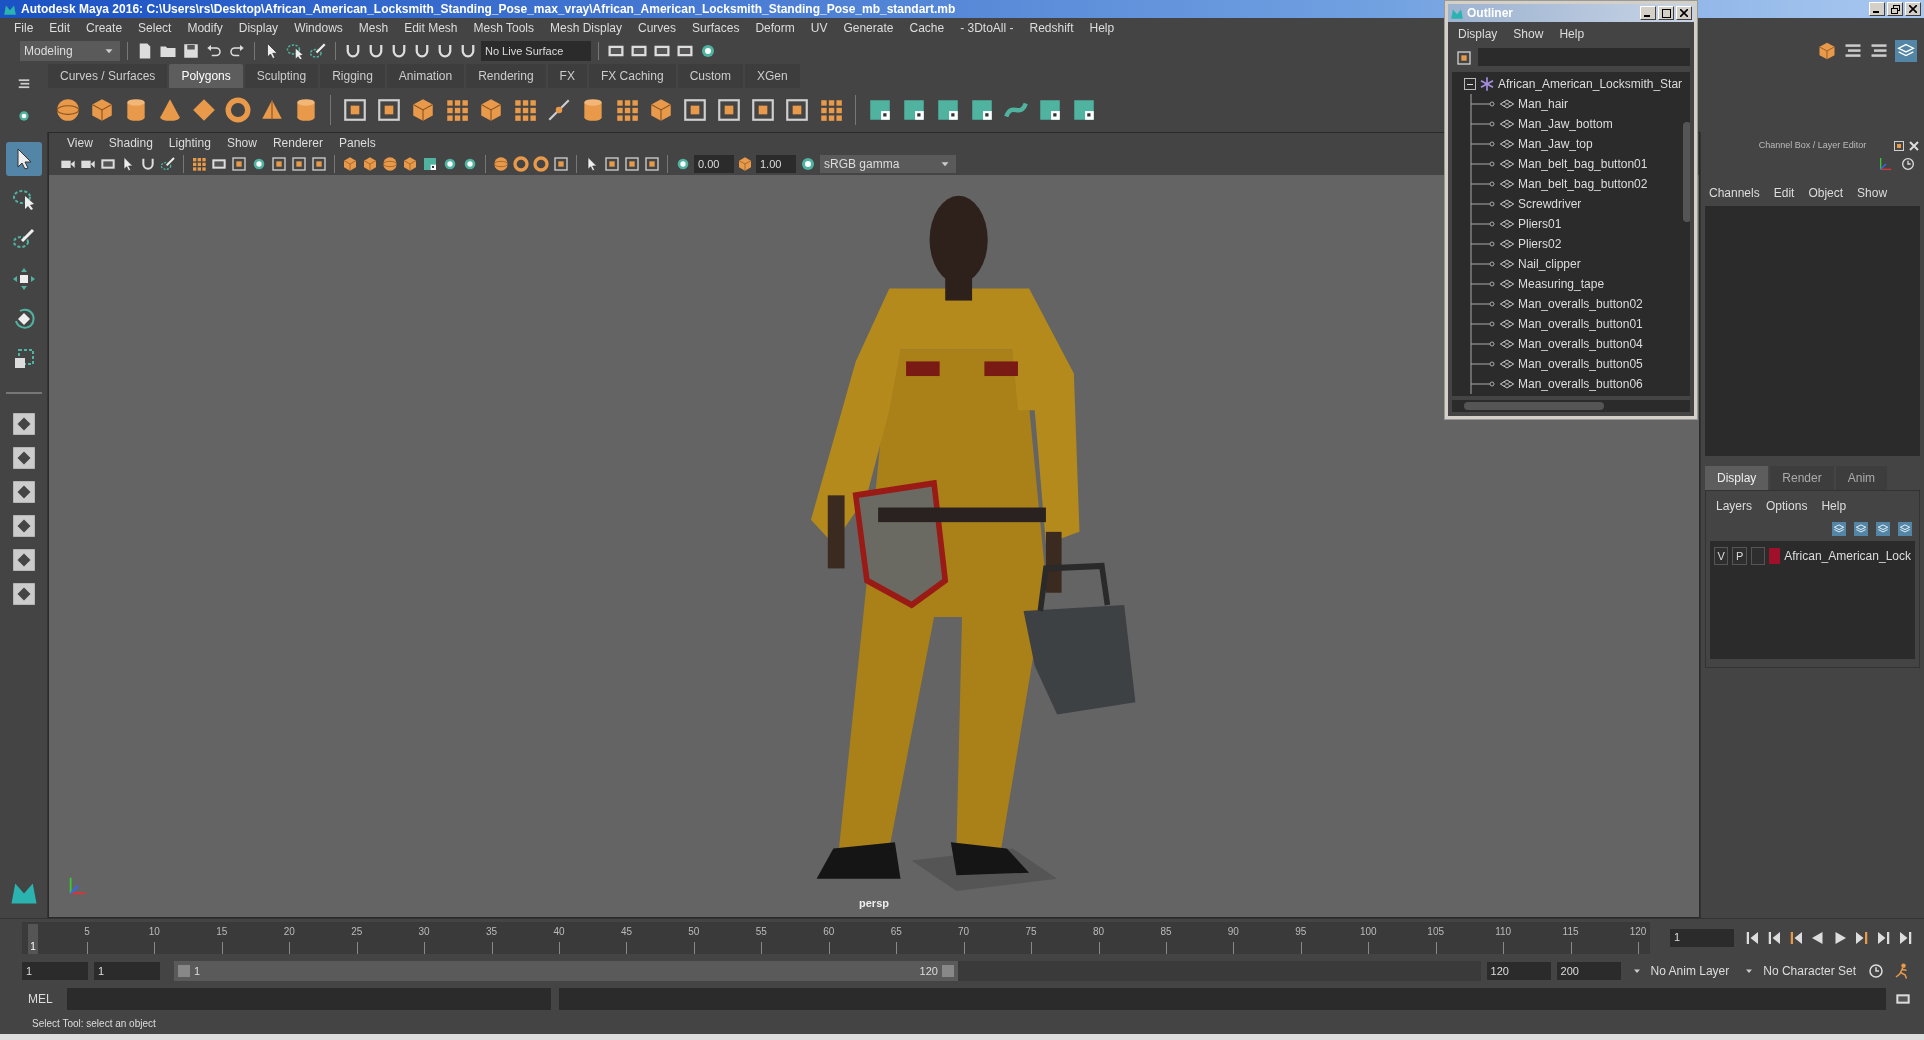 This screenshot has width=1924, height=1040. Describe the element at coordinates (1528, 34) in the screenshot. I see `outliner-menu-item: Show` at that location.